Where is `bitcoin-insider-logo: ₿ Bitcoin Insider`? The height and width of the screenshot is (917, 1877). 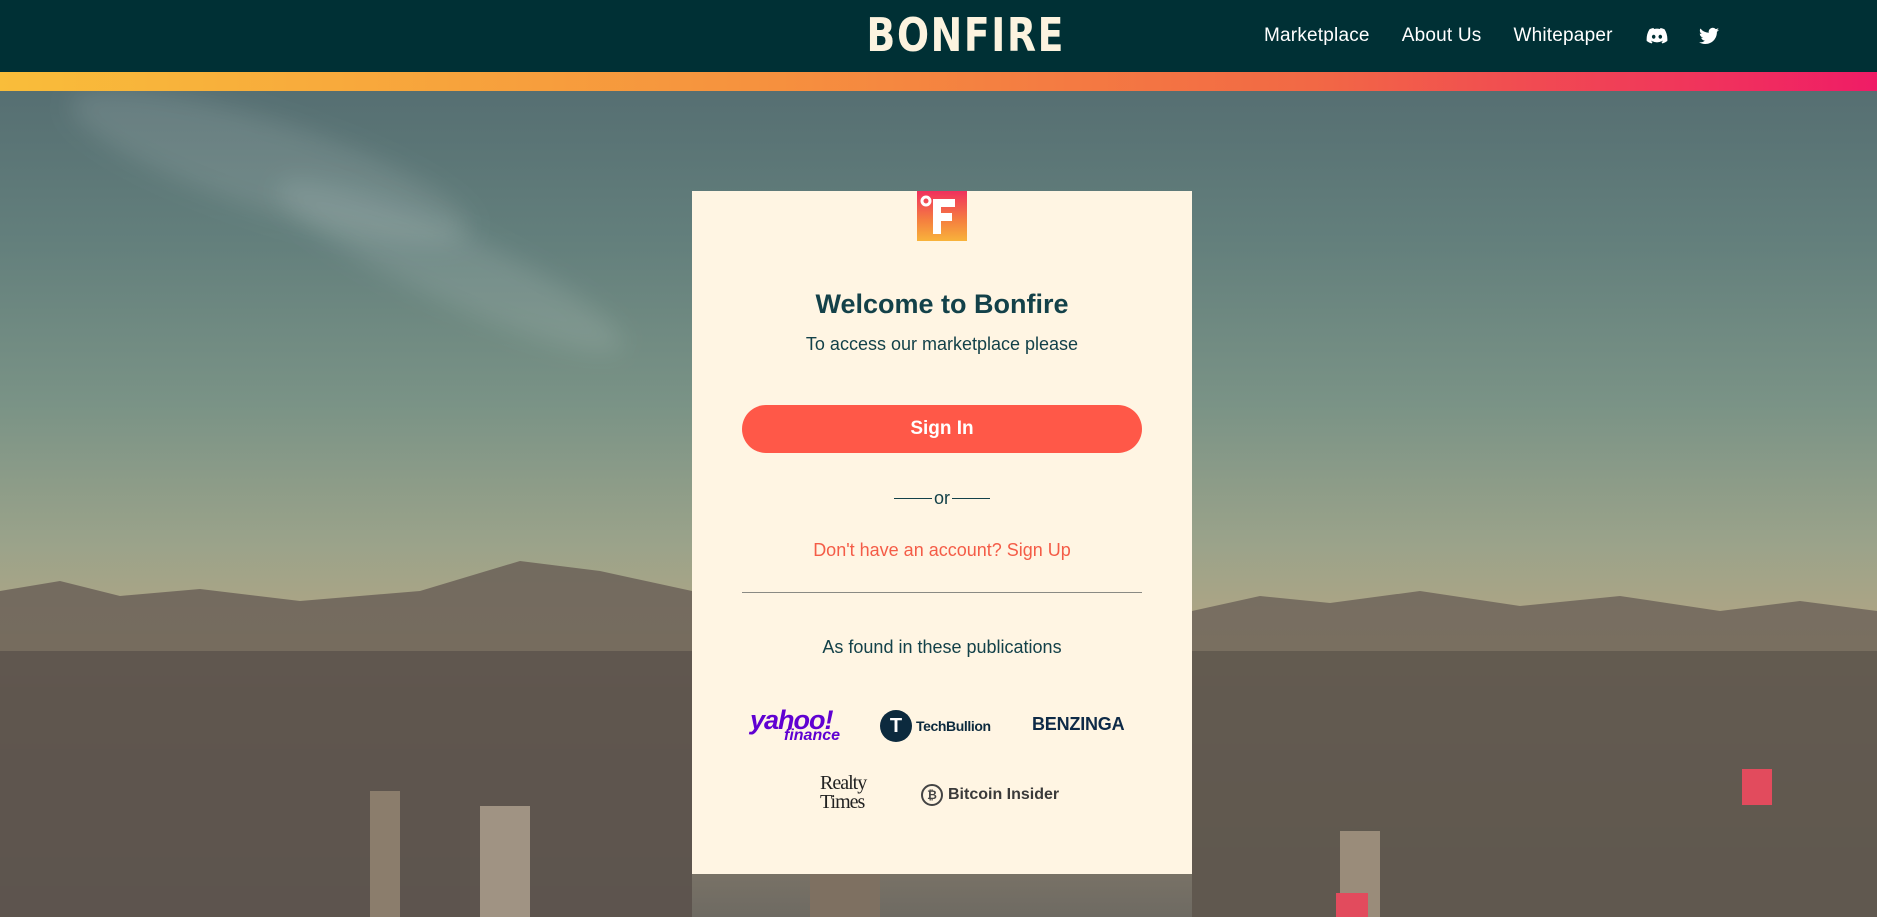
bitcoin-insider-logo: ₿ Bitcoin Insider is located at coordinates (991, 795).